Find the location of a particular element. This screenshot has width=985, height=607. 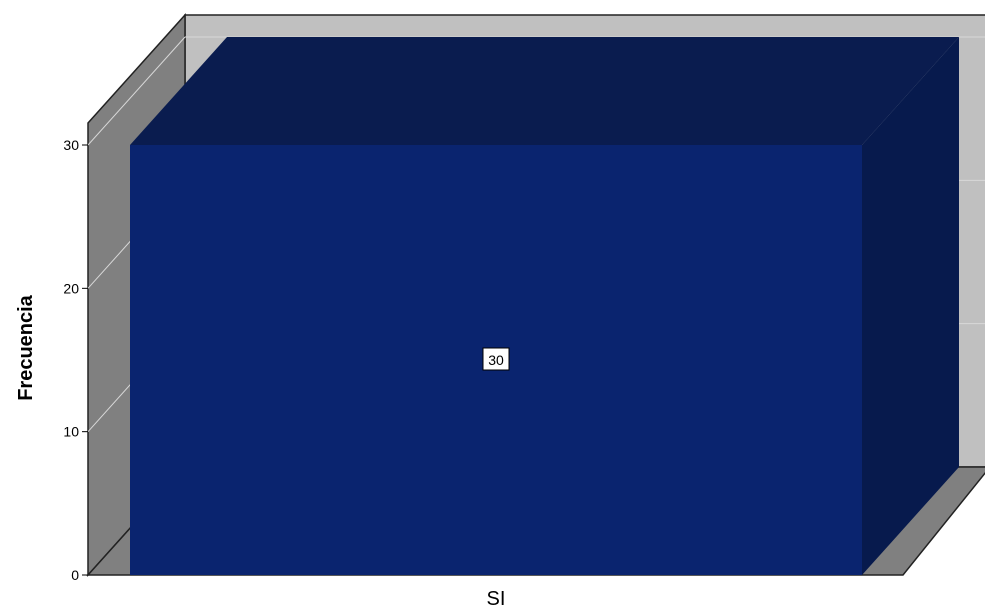

data-labels: 30 is located at coordinates (496, 359).